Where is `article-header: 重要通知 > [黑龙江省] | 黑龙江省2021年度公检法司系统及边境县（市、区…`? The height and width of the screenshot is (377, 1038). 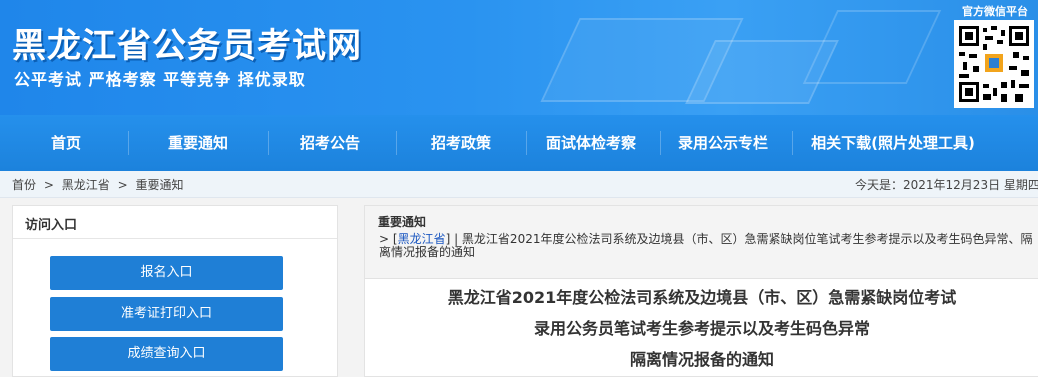
article-header: 重要通知 > [黑龙江省] | 黑龙江省2021年度公检法司系统及边境县（市、区… is located at coordinates (701, 242).